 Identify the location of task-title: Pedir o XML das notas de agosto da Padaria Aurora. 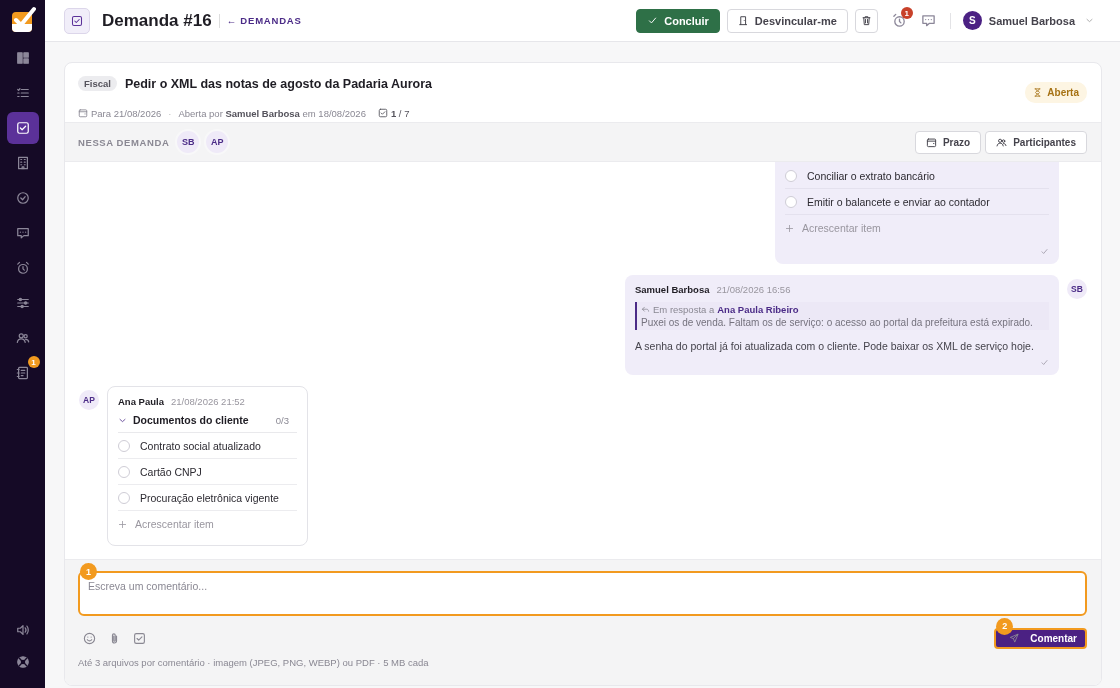
(278, 83).